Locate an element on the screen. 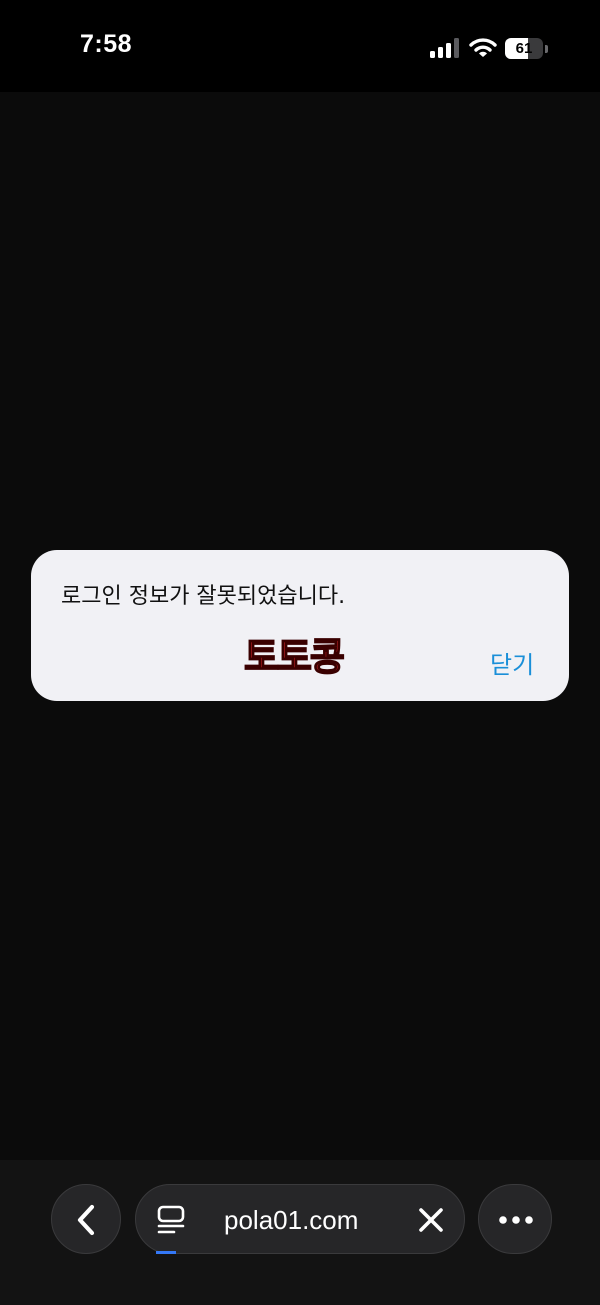  page-load-progress-fill is located at coordinates (166, 1252).